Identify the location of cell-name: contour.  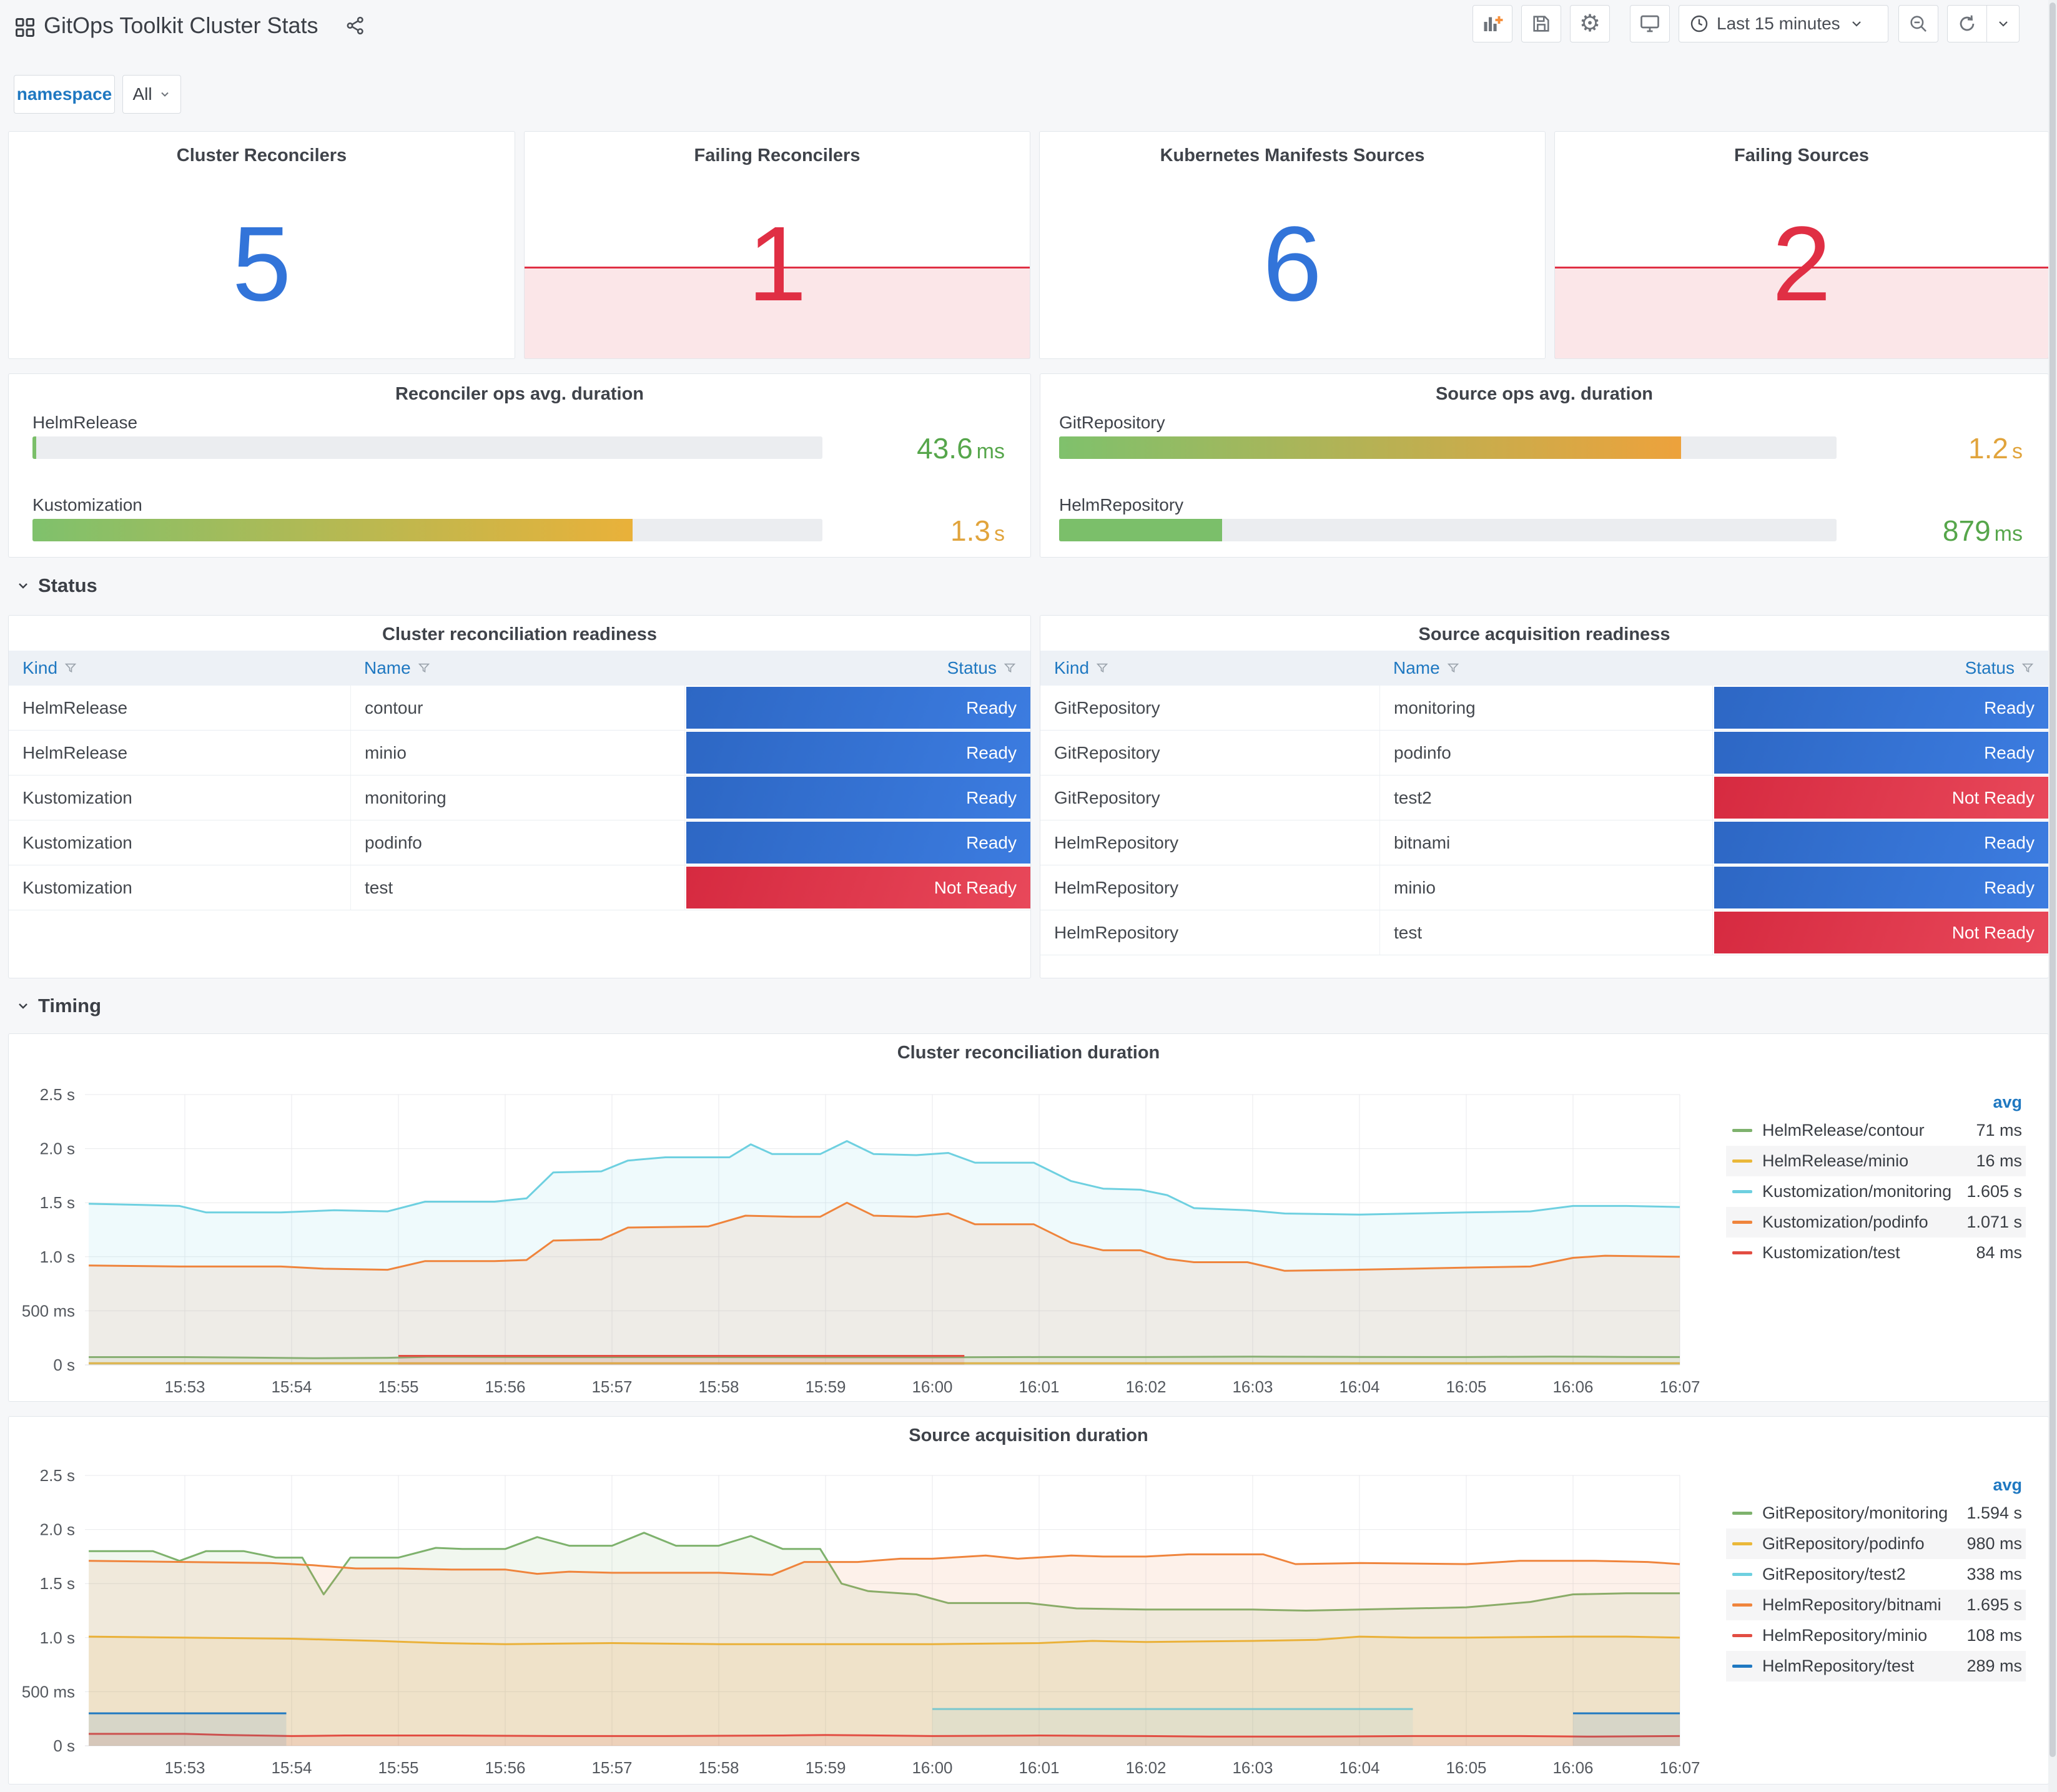
(517, 708).